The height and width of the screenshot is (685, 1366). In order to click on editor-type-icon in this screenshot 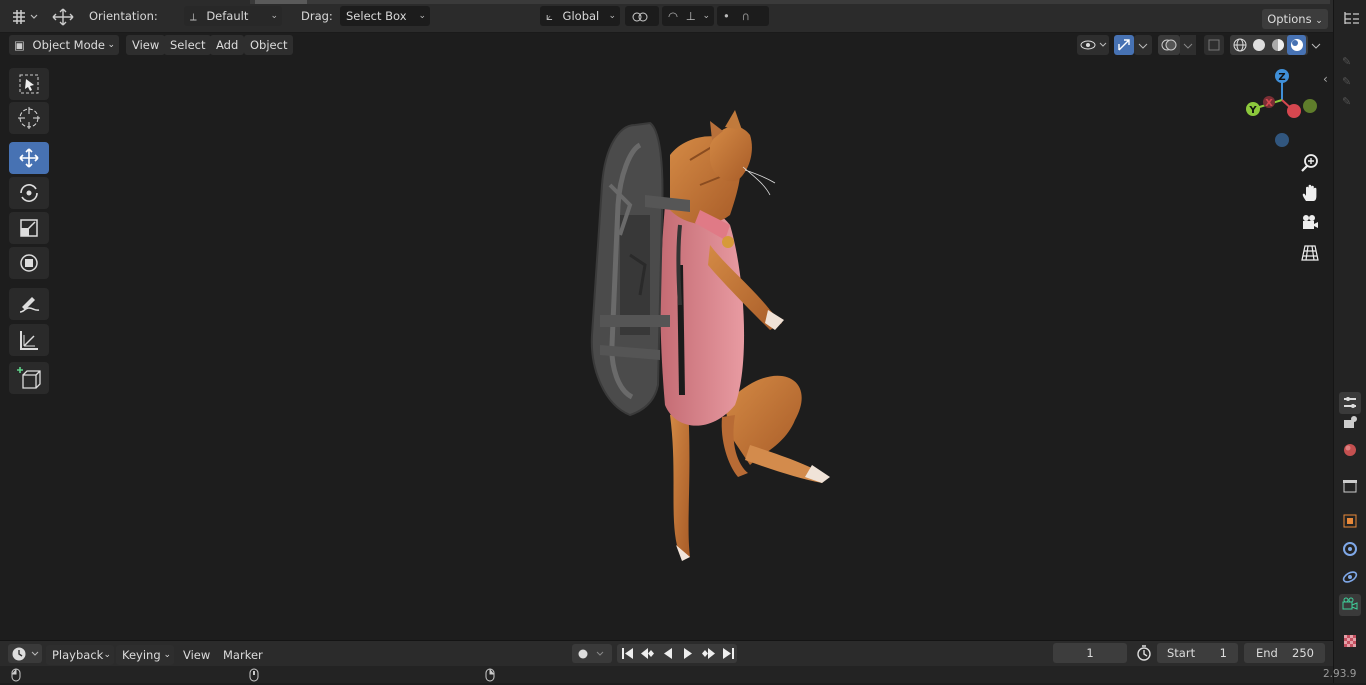, I will do `click(25, 17)`.